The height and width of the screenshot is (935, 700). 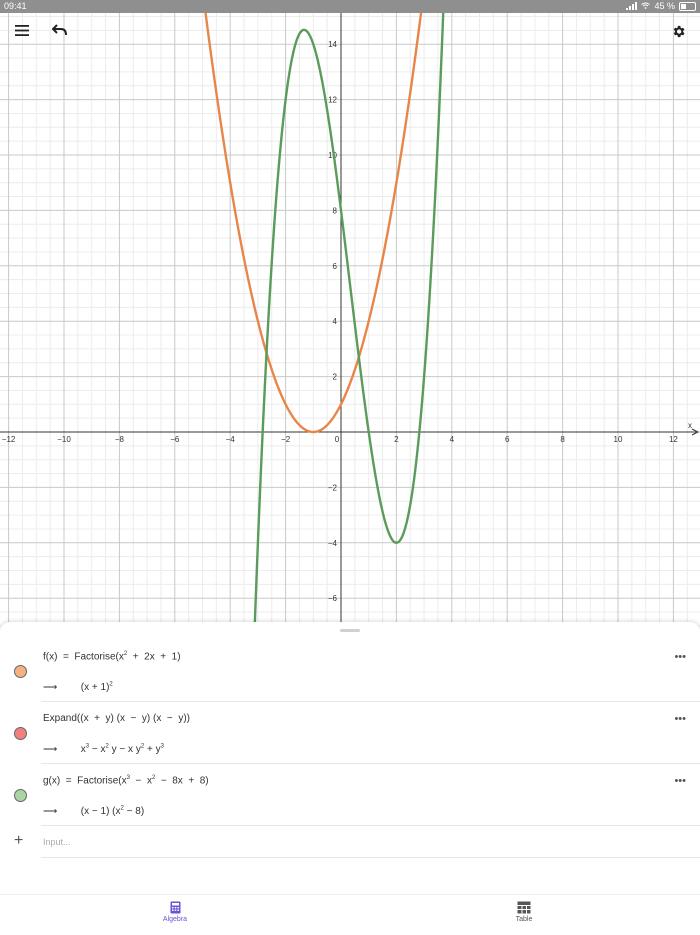 What do you see at coordinates (350, 6) in the screenshot?
I see `status-bar: 09:41 45 %` at bounding box center [350, 6].